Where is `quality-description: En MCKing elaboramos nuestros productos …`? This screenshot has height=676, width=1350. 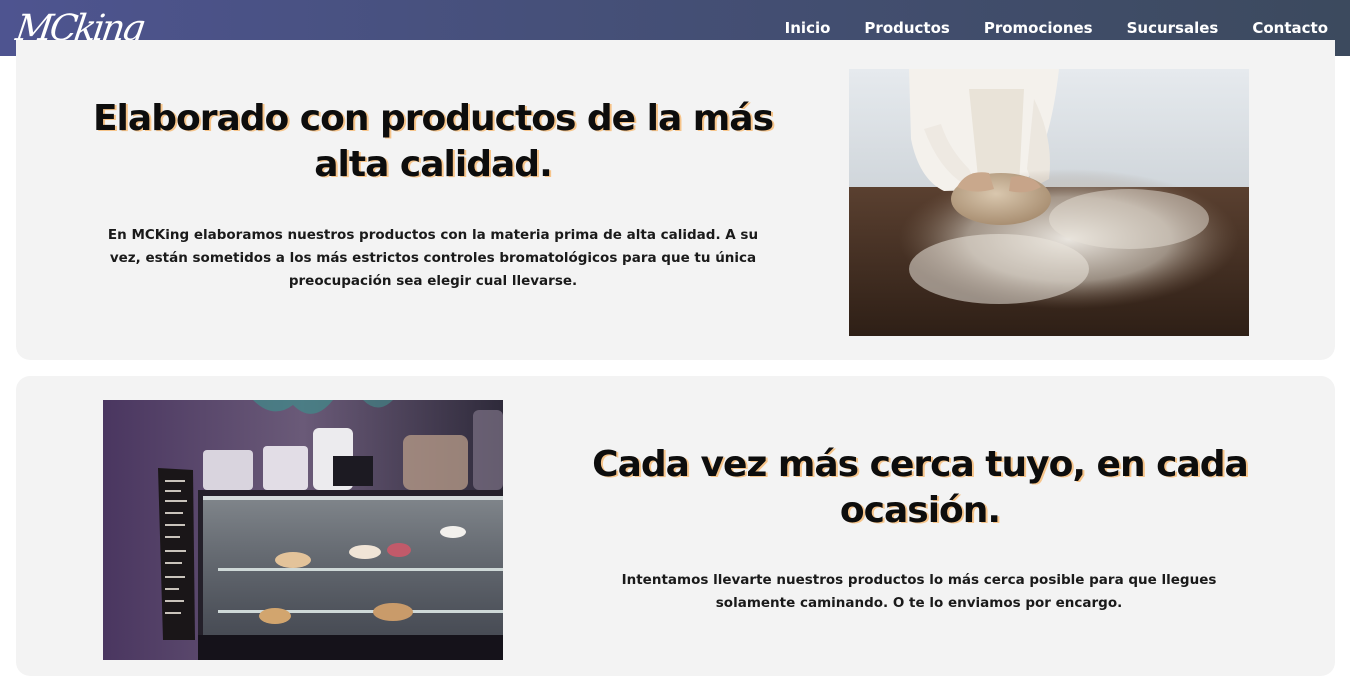 quality-description: En MCKing elaboramos nuestros productos … is located at coordinates (433, 258).